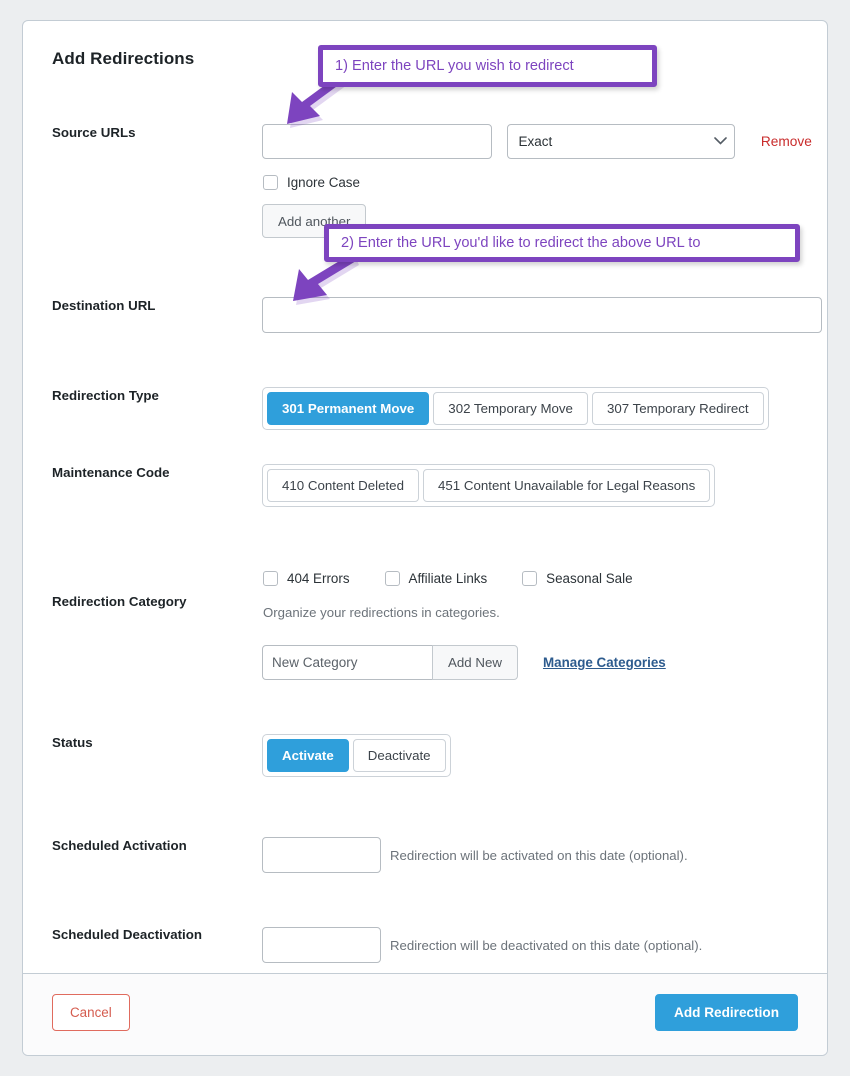 This screenshot has width=850, height=1076. What do you see at coordinates (321, 945) in the screenshot?
I see `scheduled-deactivation-input` at bounding box center [321, 945].